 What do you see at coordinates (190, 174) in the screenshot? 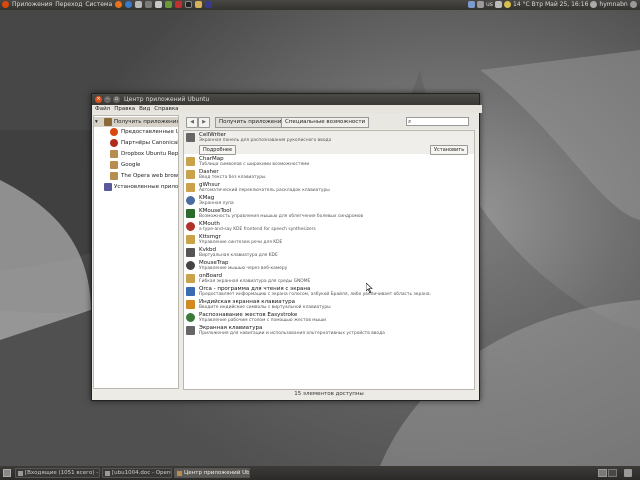
I see `dasher-icon` at bounding box center [190, 174].